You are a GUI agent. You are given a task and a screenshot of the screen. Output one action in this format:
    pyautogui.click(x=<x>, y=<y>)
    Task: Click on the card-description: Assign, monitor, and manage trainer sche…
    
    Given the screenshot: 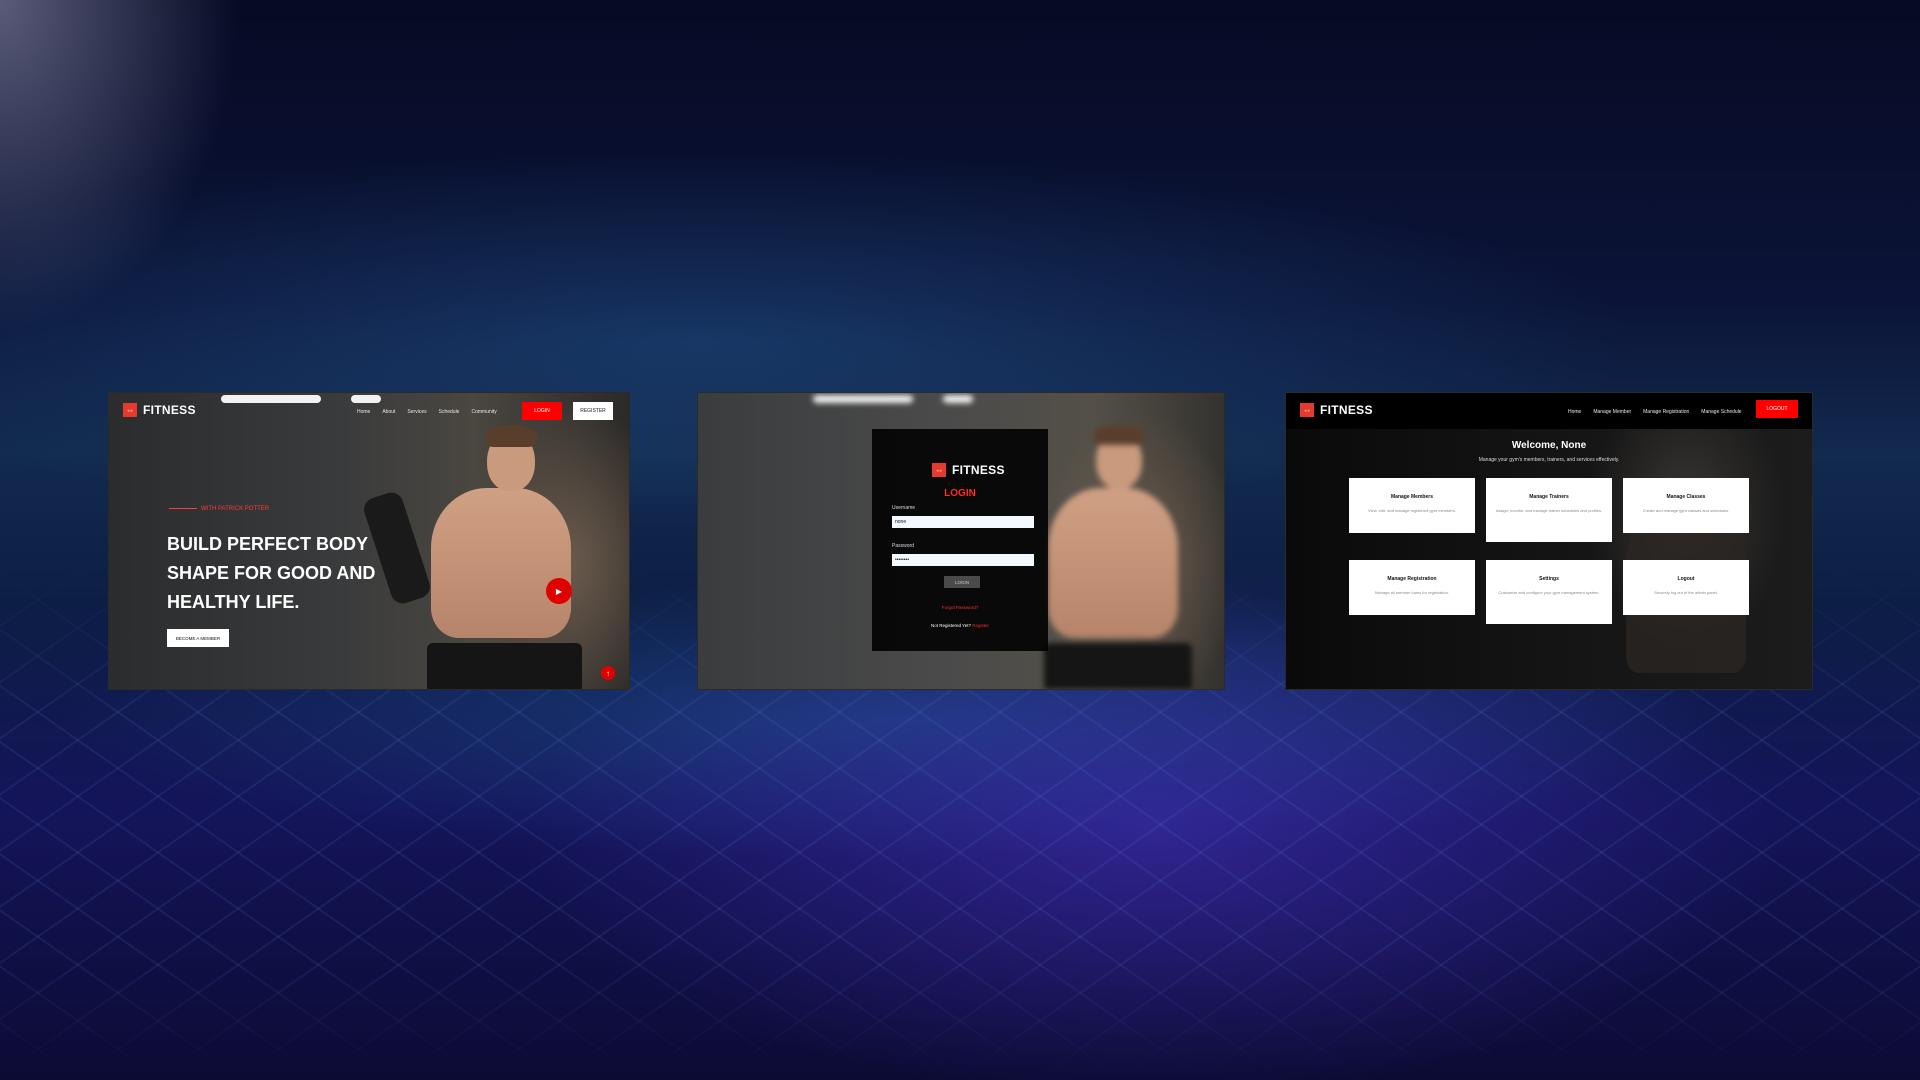 What is the action you would take?
    pyautogui.click(x=1549, y=510)
    